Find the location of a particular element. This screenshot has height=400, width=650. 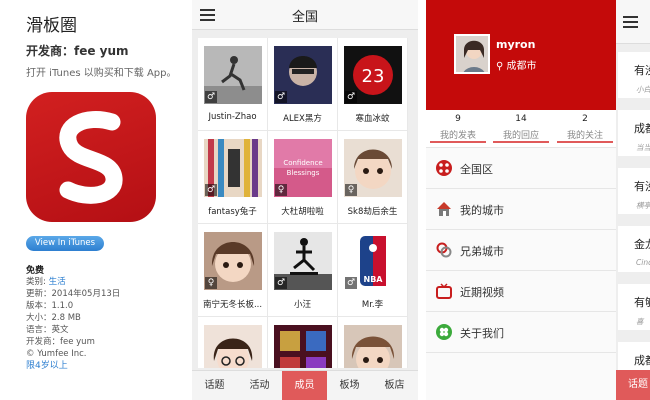

topic-row: 有没小白 is located at coordinates (634, 75).